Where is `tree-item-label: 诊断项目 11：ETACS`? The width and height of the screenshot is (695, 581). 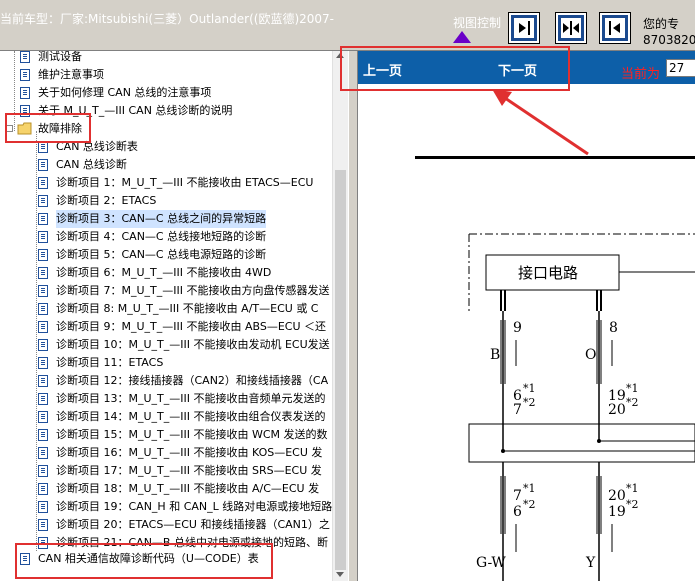
tree-item-label: 诊断项目 11：ETACS is located at coordinates (110, 362).